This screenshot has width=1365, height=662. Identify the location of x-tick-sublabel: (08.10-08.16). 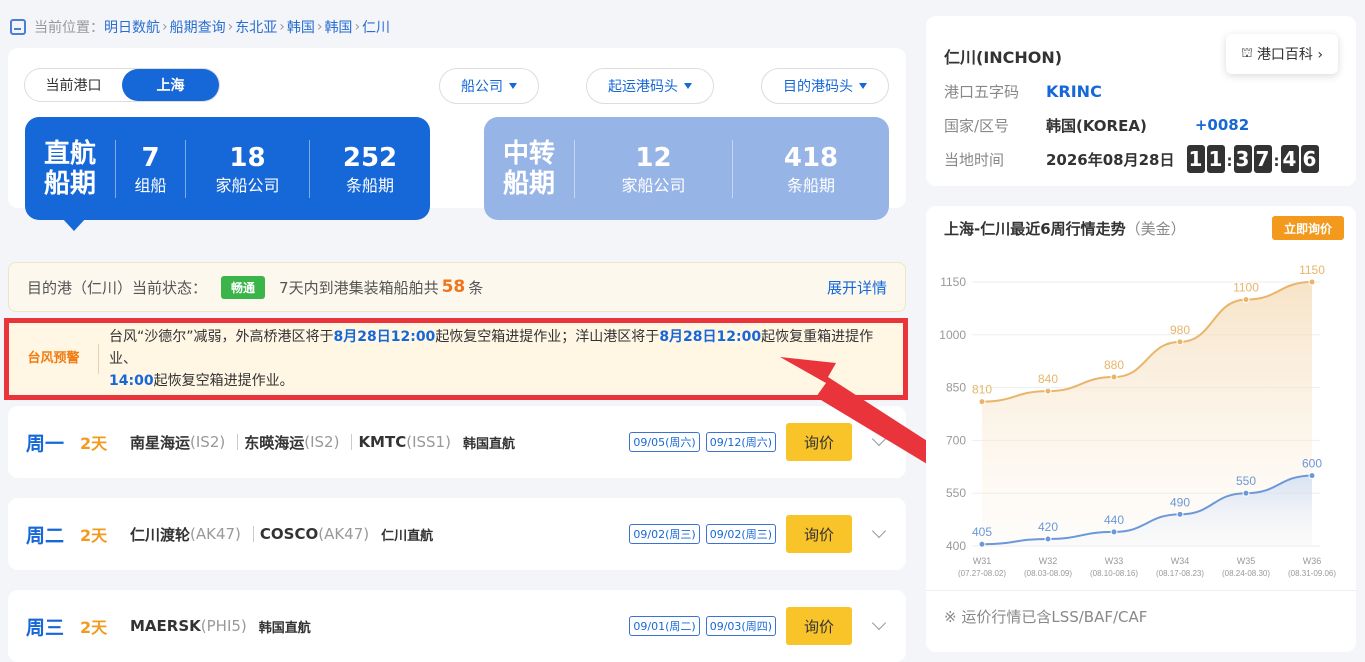
(1114, 573).